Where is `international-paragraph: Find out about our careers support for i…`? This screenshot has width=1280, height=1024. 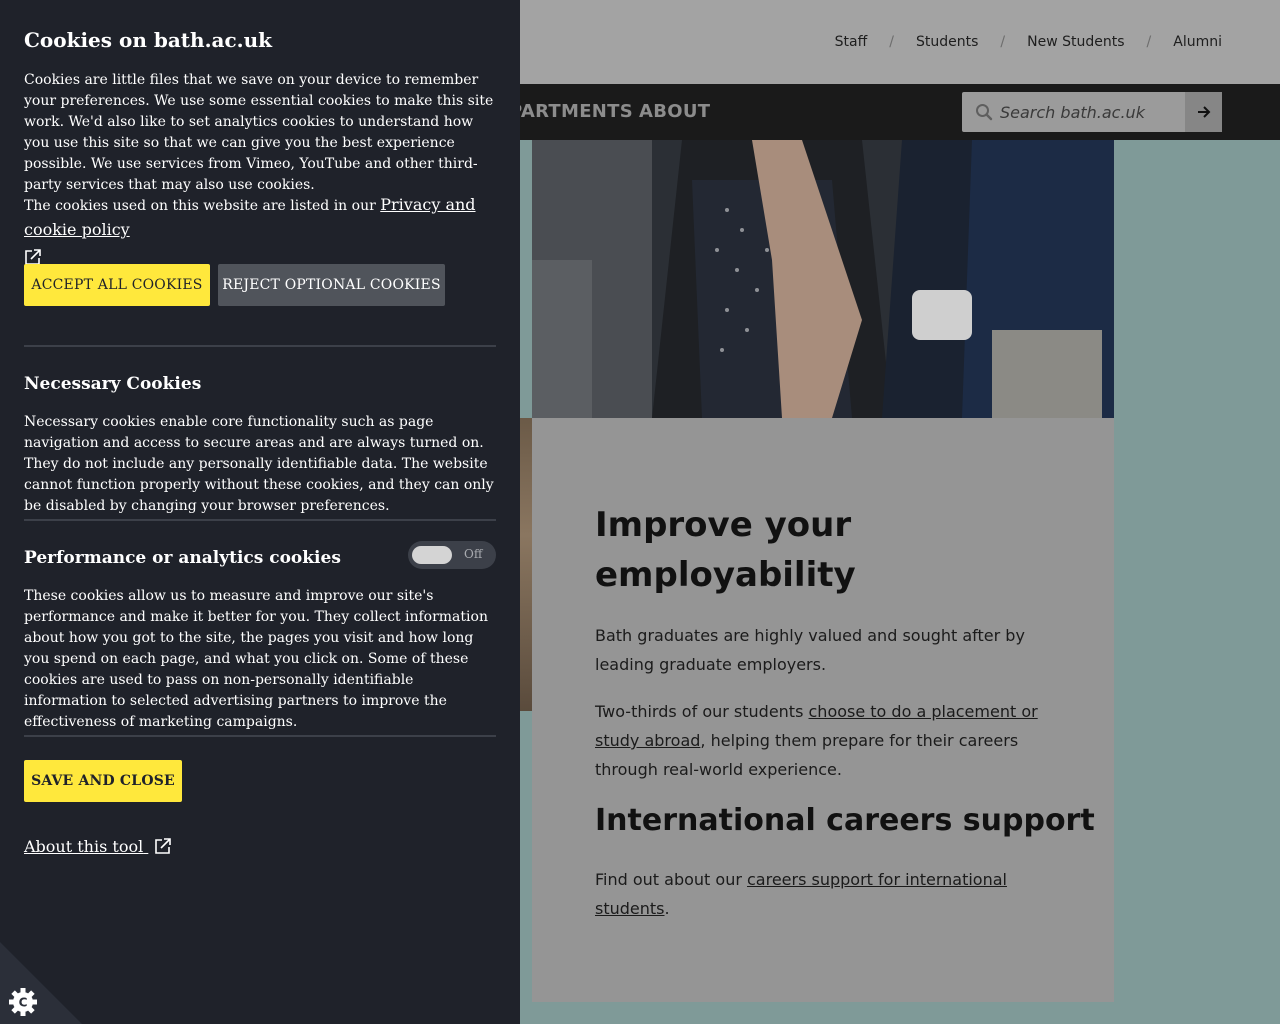 international-paragraph: Find out about our careers support for i… is located at coordinates (801, 894).